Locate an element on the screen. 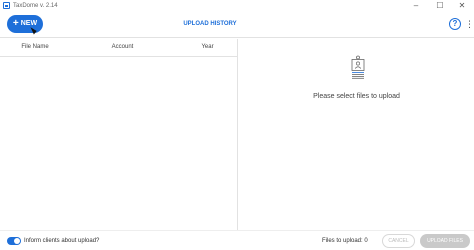 The width and height of the screenshot is (474, 250). new-button: + NEW is located at coordinates (25, 24).